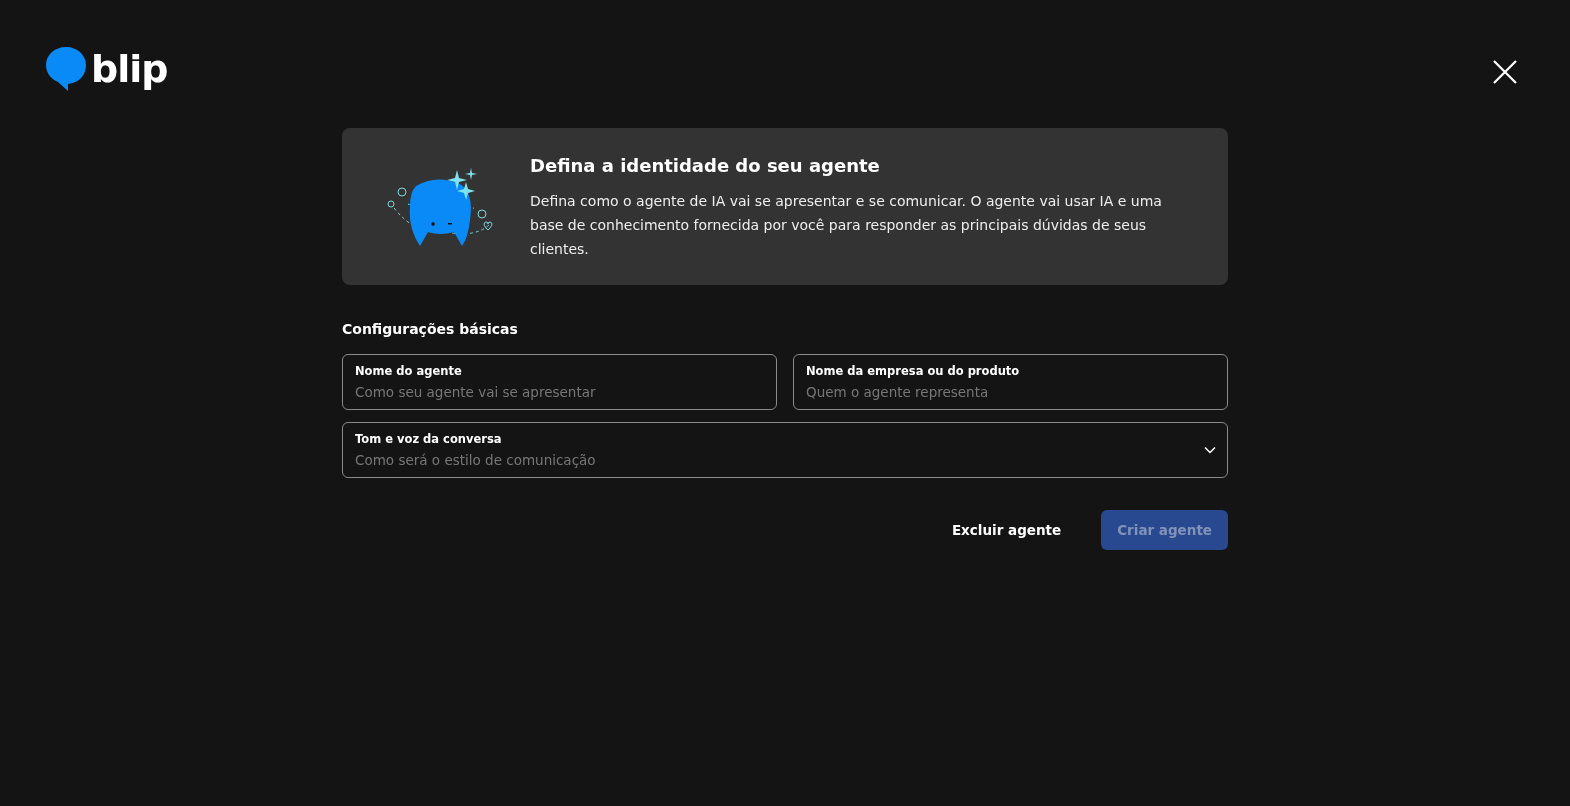 Image resolution: width=1570 pixels, height=806 pixels. What do you see at coordinates (559, 382) in the screenshot?
I see `text-field: Nome do agente Como seu agente vai se apresentar` at bounding box center [559, 382].